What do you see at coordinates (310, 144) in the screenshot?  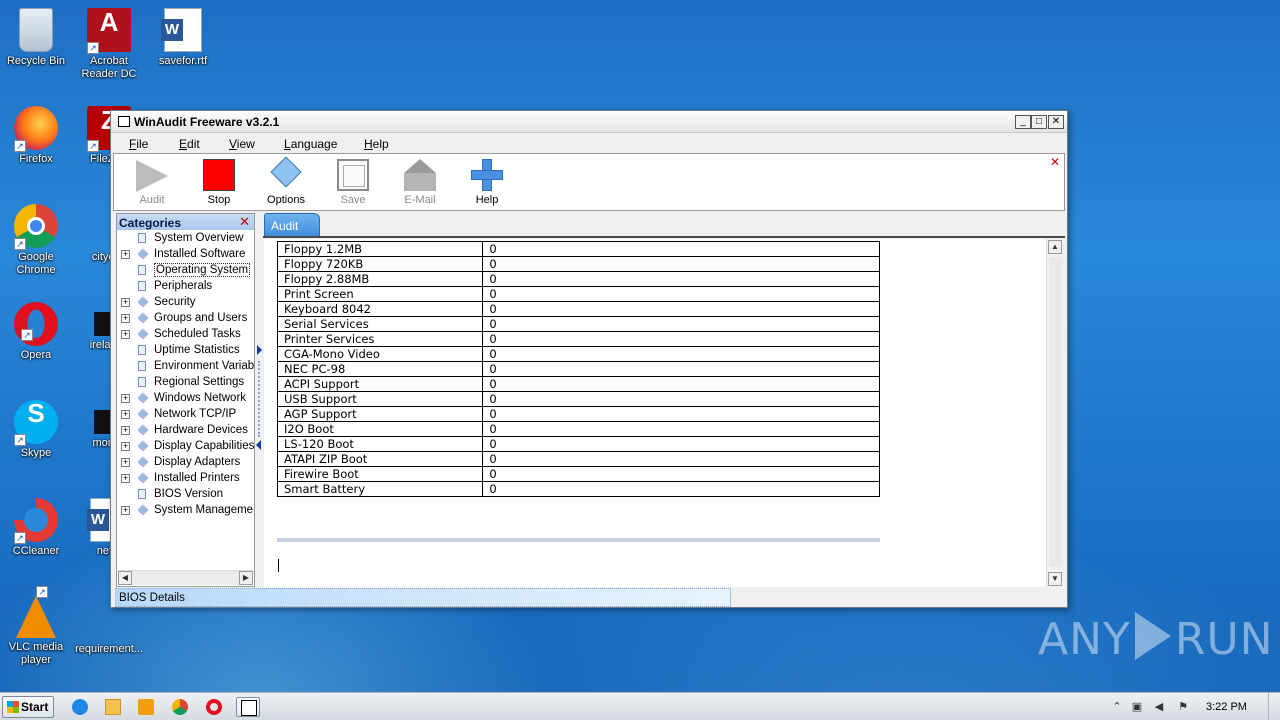 I see `menu-language: Language` at bounding box center [310, 144].